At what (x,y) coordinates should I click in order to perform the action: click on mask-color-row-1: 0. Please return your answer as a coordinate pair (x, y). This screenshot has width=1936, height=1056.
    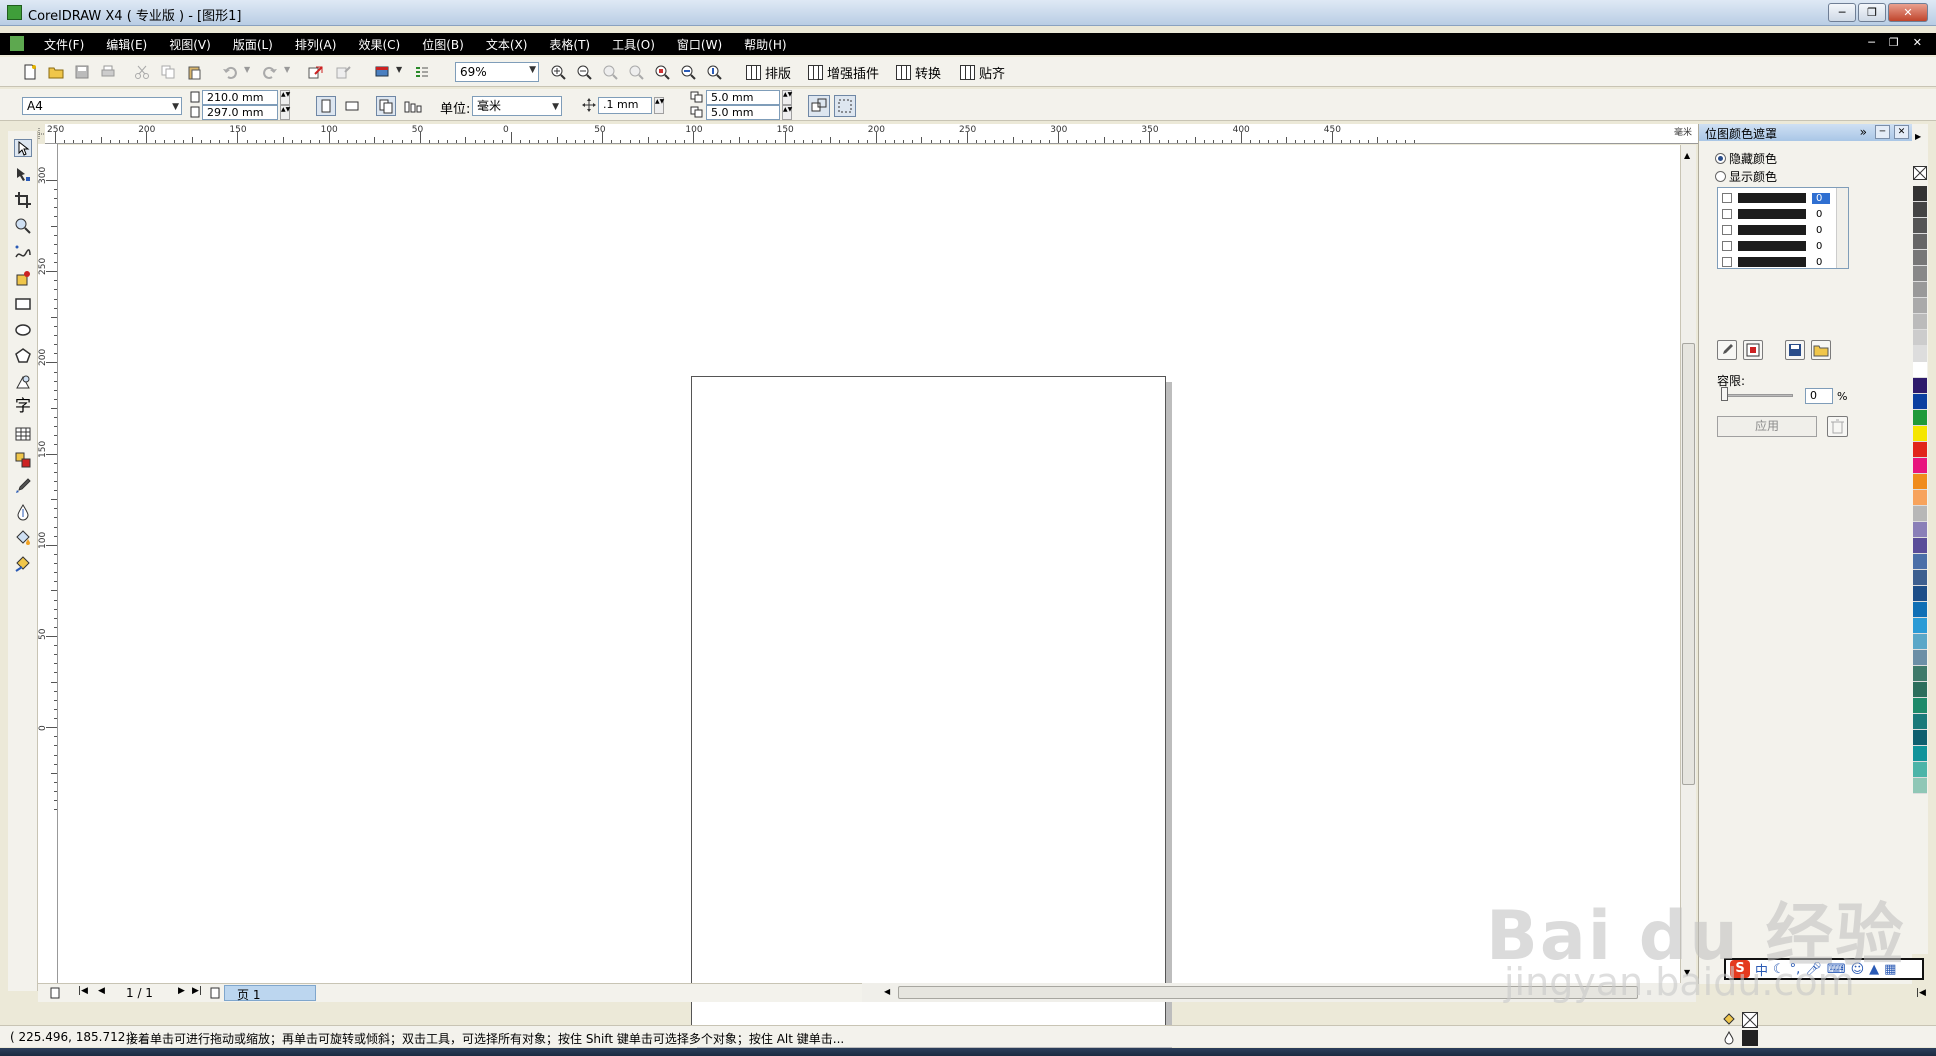
    Looking at the image, I should click on (1776, 198).